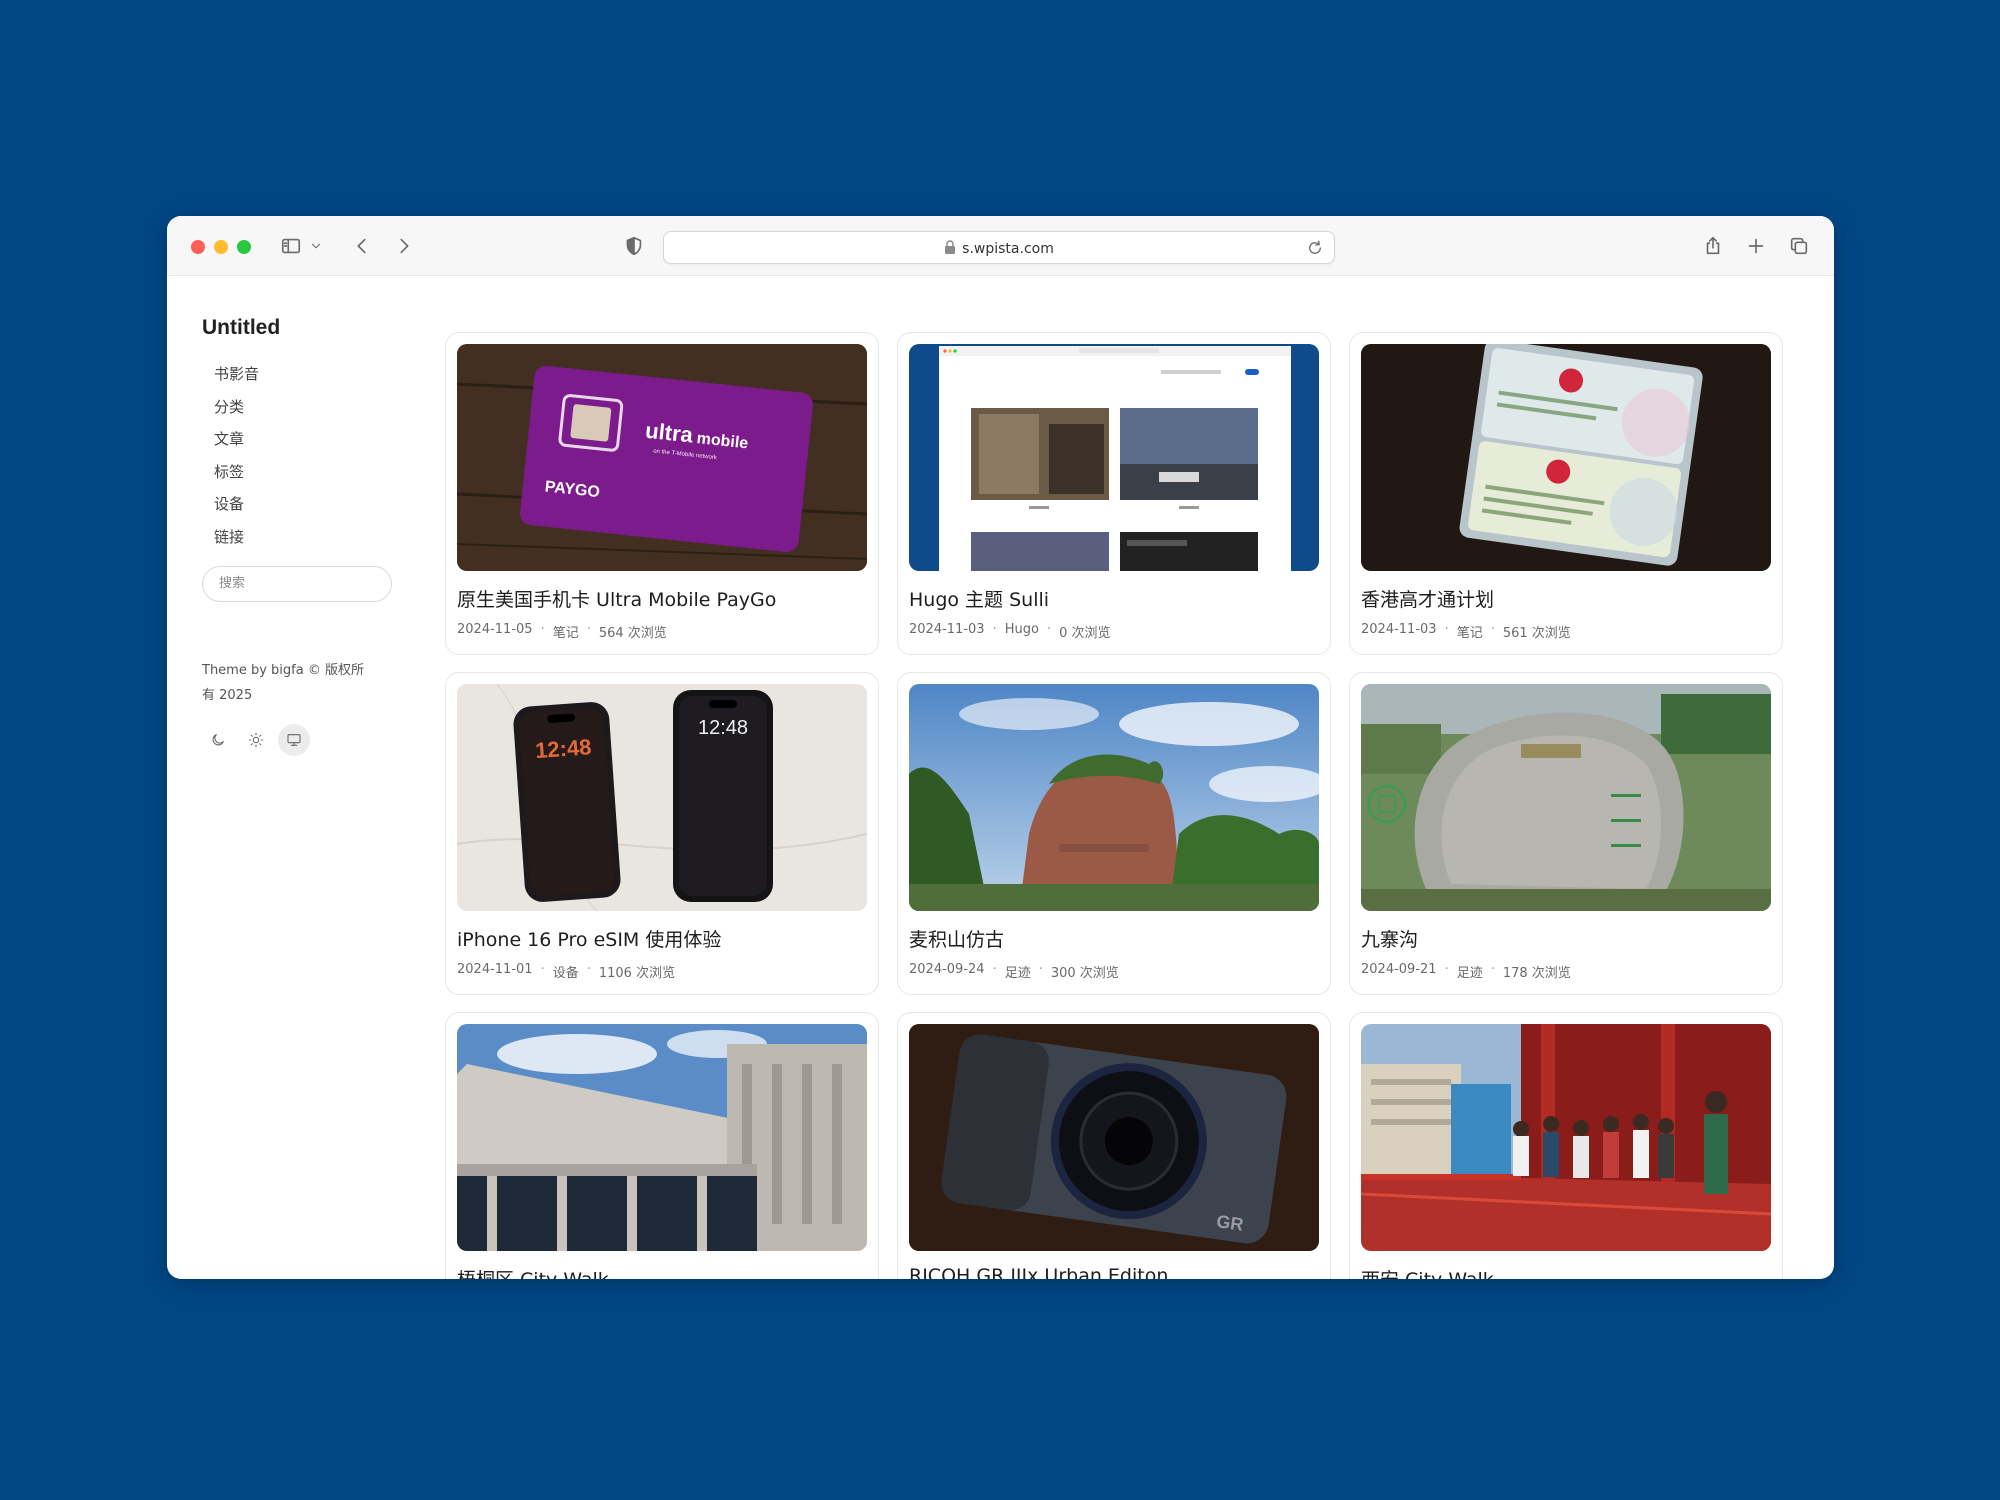  I want to click on post-title: Hugo 主题 Sulli, so click(1114, 598).